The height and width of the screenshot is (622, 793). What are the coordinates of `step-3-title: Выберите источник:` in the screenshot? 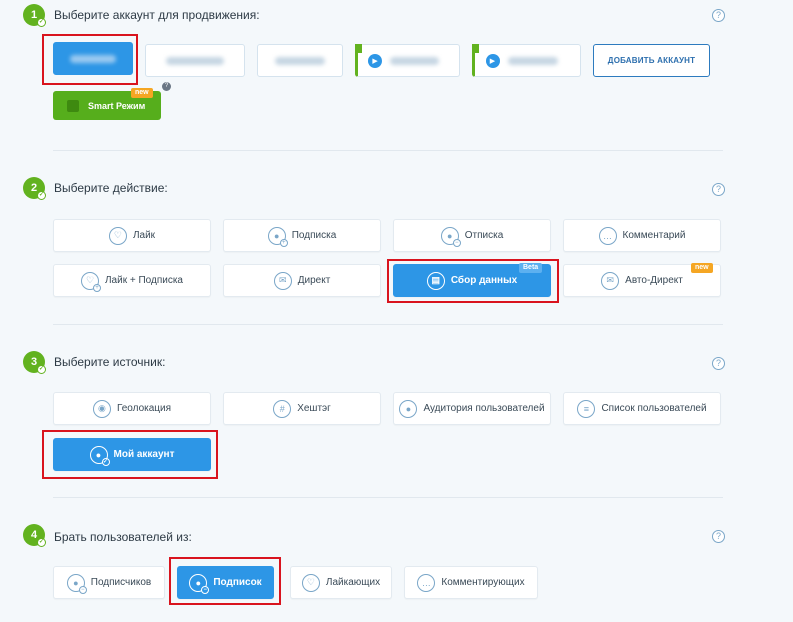 It's located at (110, 362).